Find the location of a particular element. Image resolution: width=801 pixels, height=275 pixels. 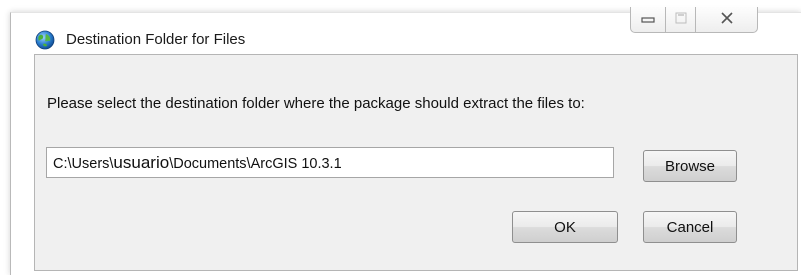

path-suffix: \Documents\ArcGIS 10.3.1 is located at coordinates (255, 164).